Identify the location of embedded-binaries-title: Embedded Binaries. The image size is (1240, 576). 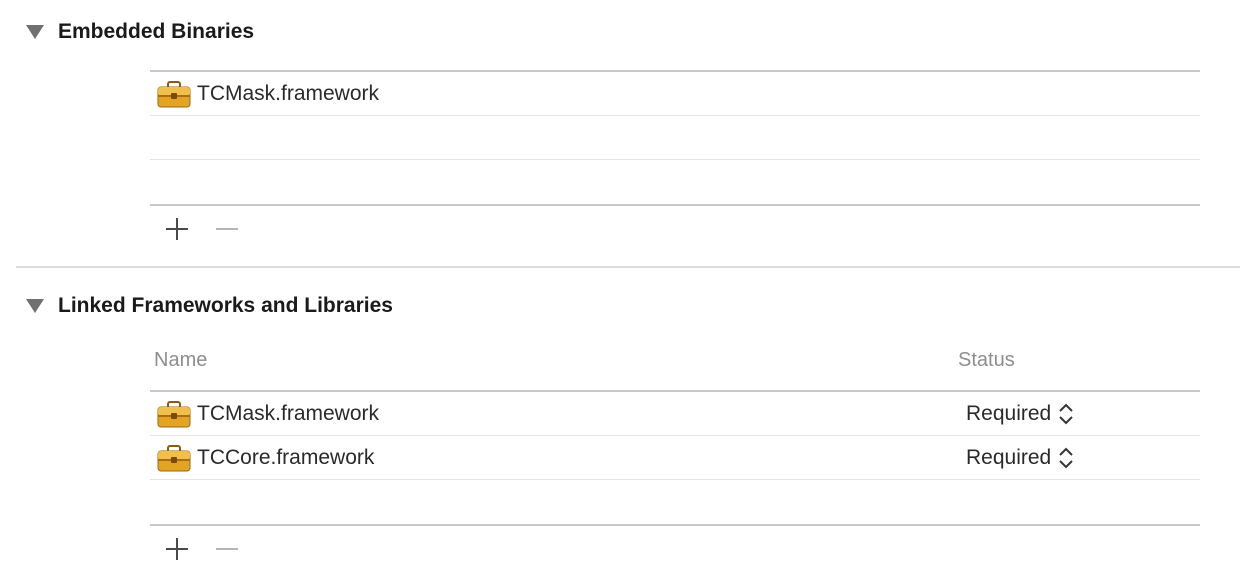
(156, 31).